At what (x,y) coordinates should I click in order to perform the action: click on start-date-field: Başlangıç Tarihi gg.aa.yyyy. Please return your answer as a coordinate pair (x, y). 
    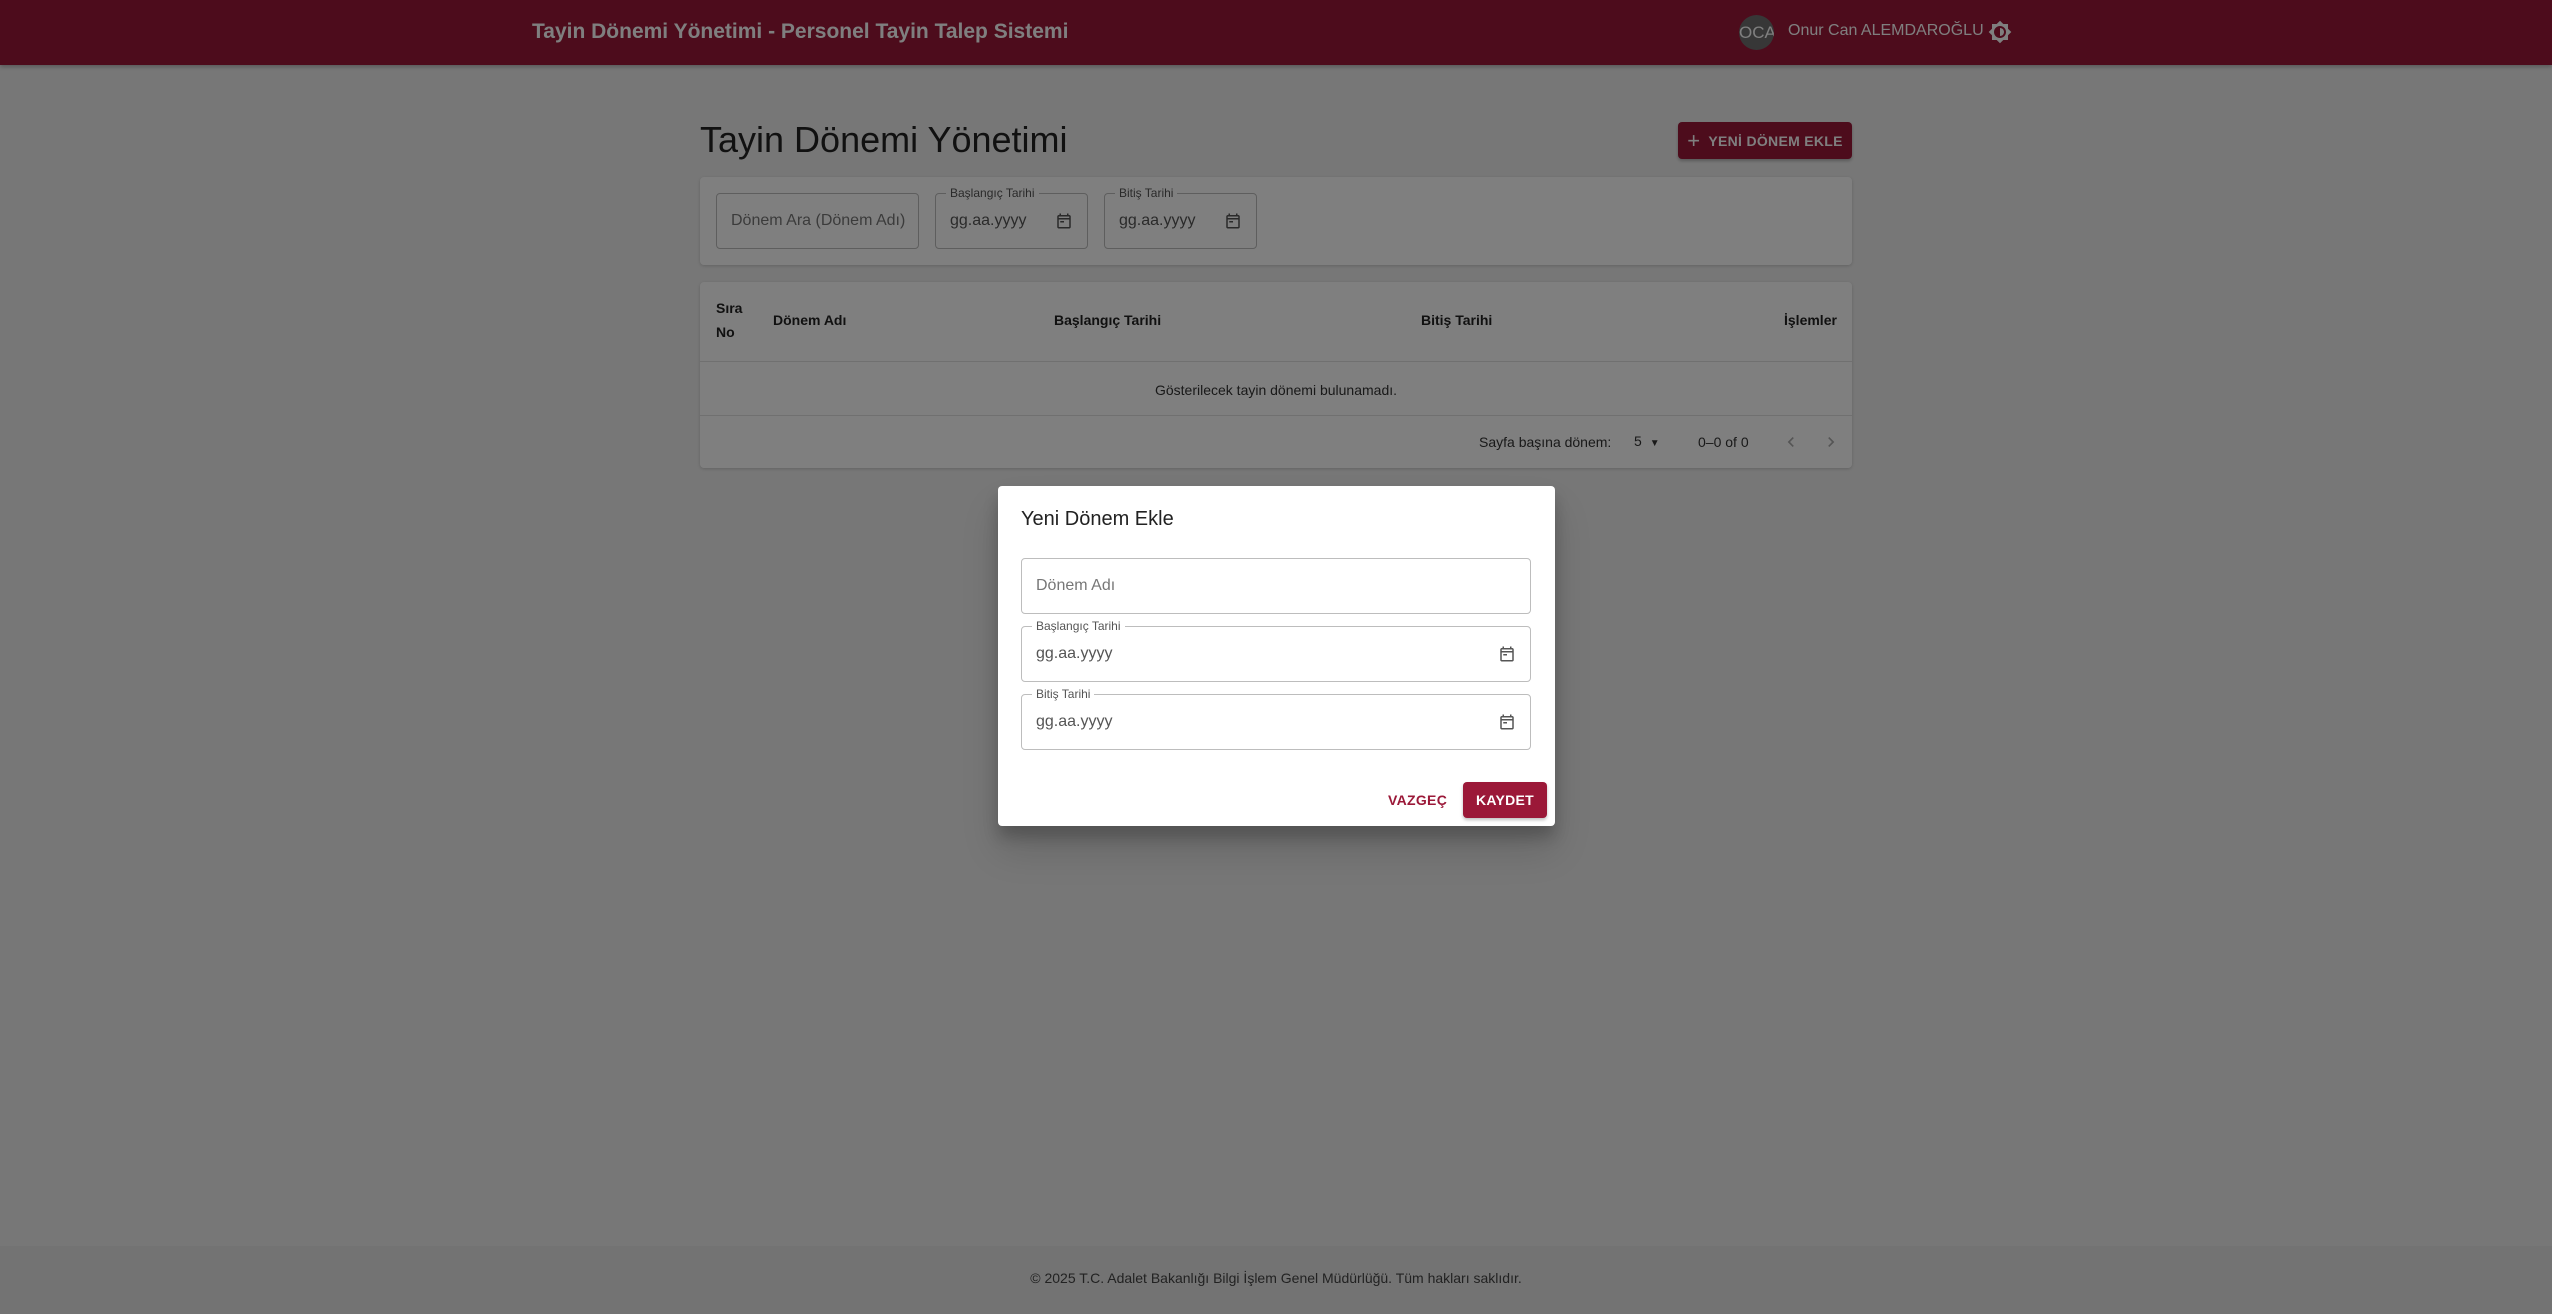
    Looking at the image, I should click on (1276, 650).